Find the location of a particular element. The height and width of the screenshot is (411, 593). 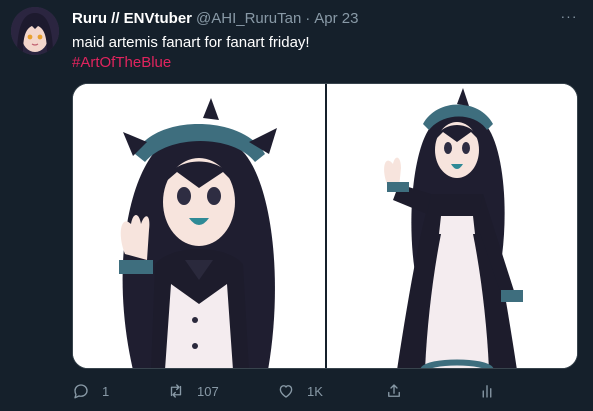

hashtag-link: #ArtOfTheBlue is located at coordinates (121, 62).